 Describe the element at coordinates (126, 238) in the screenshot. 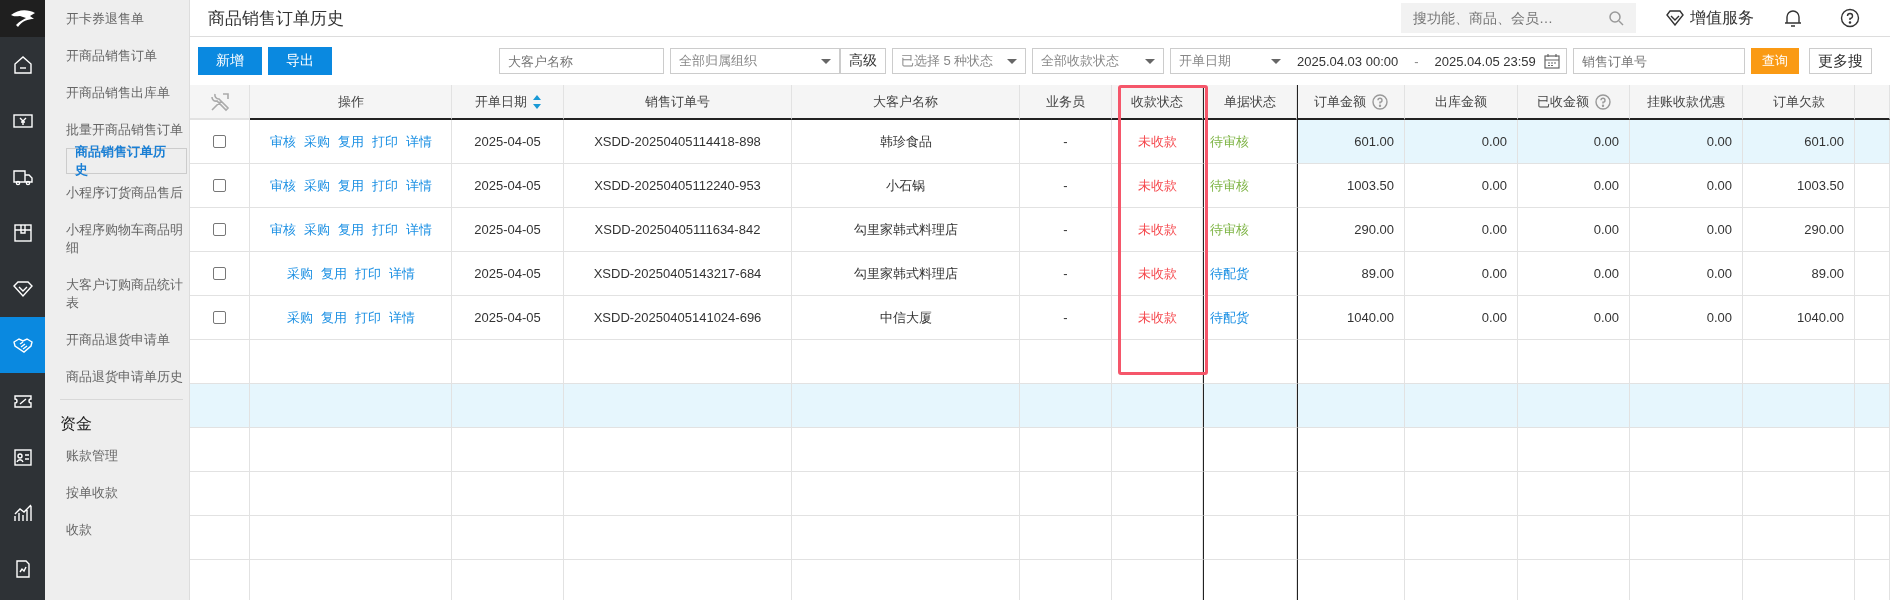

I see `sidebar-item: 小程序购物车商品明细` at that location.